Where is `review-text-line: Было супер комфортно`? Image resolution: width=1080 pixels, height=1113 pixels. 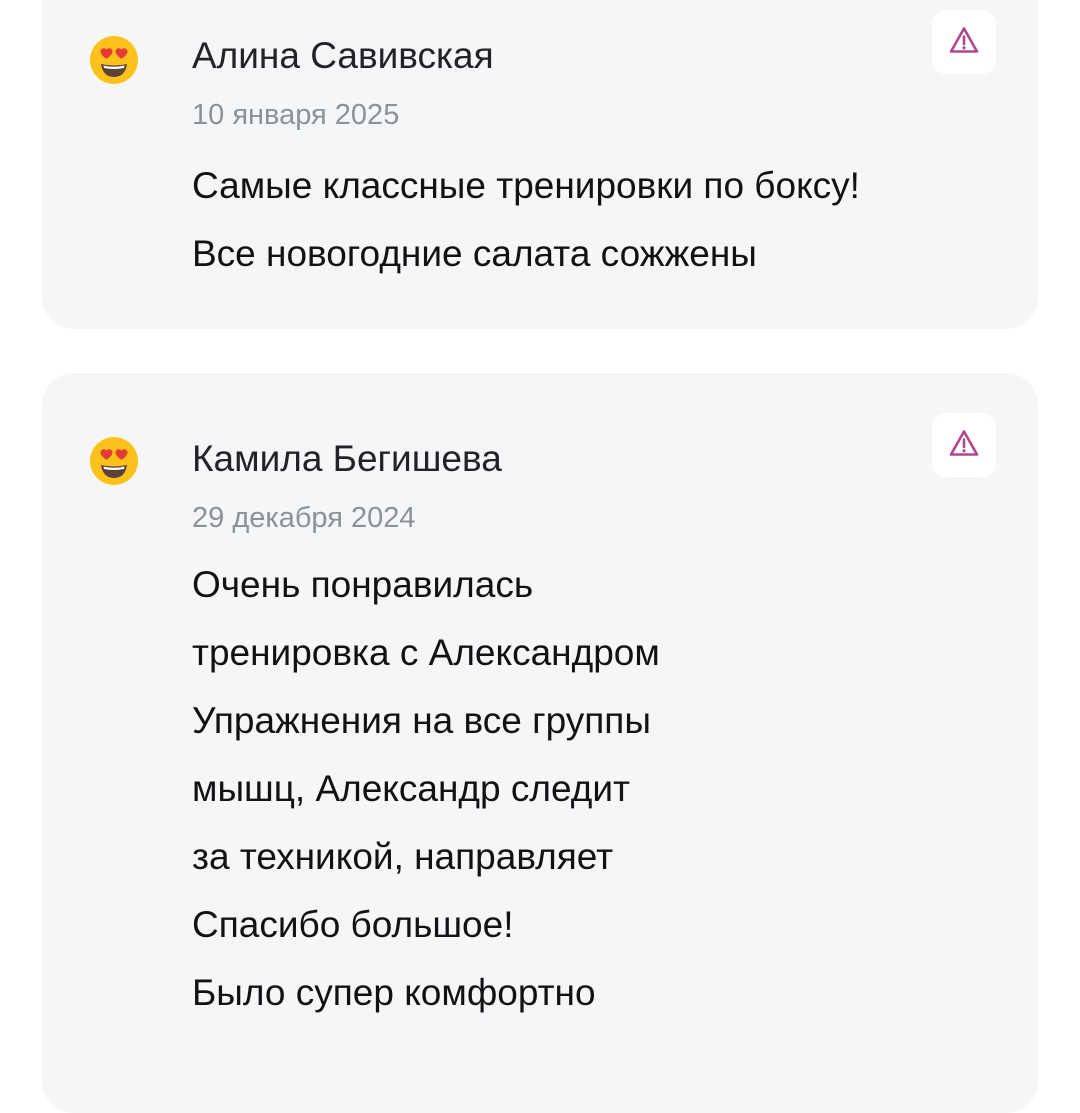 review-text-line: Было супер комфортно is located at coordinates (394, 992).